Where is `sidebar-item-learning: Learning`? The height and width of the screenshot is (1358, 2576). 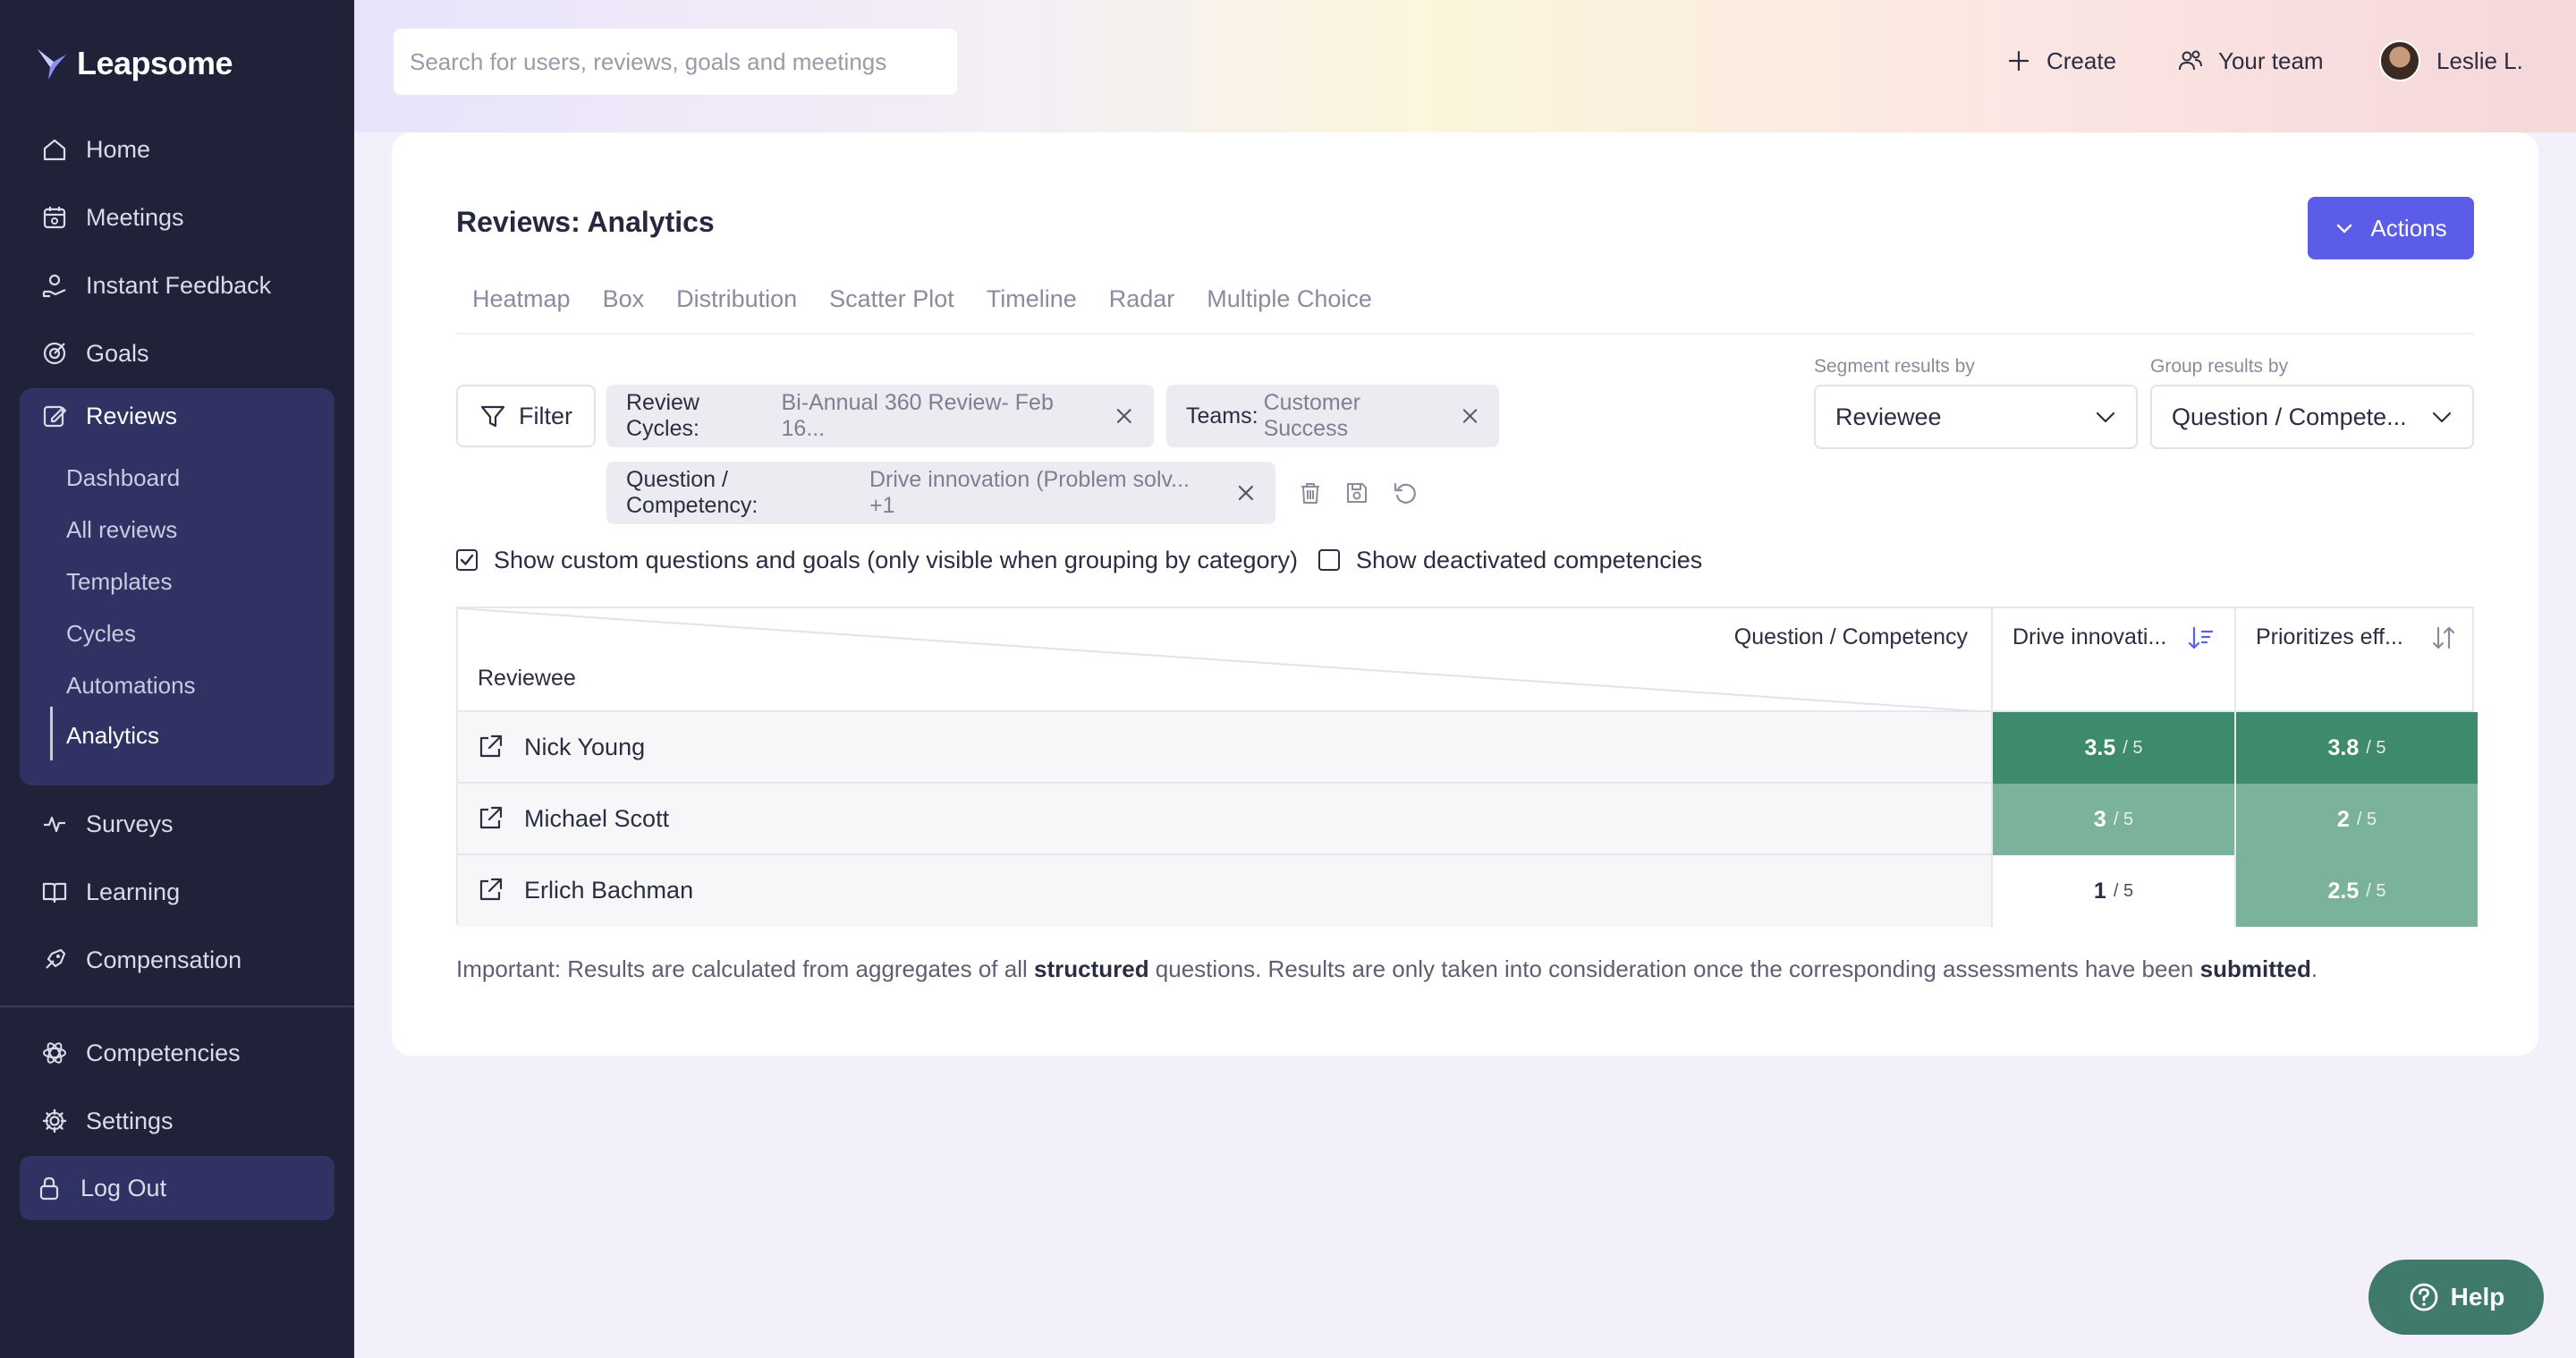 sidebar-item-learning: Learning is located at coordinates (177, 892).